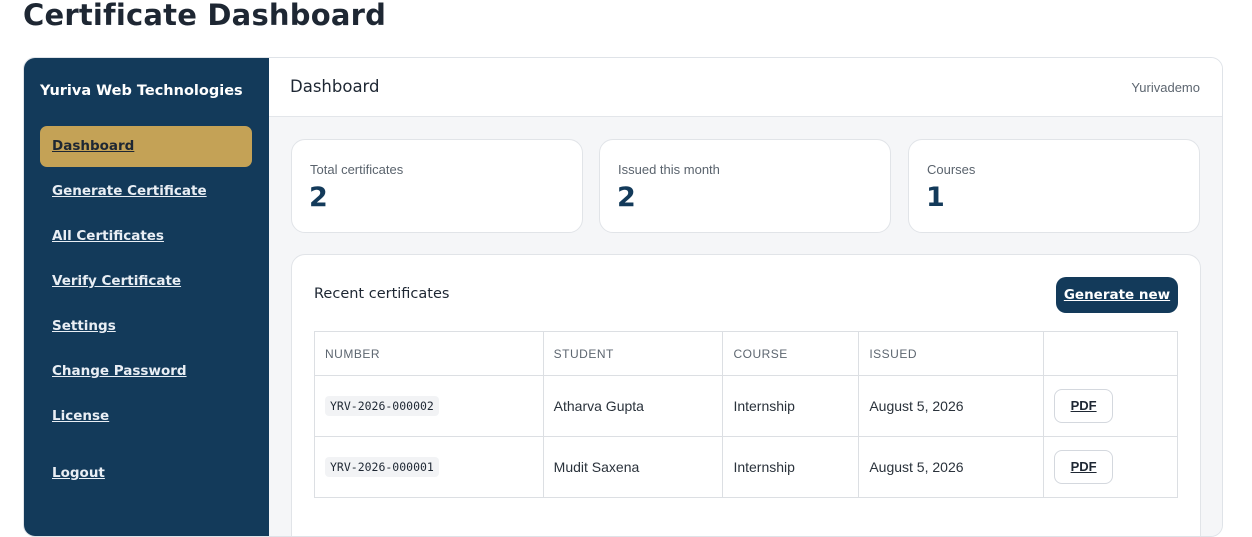  I want to click on cell-number: YRV-2026-000001, so click(429, 467).